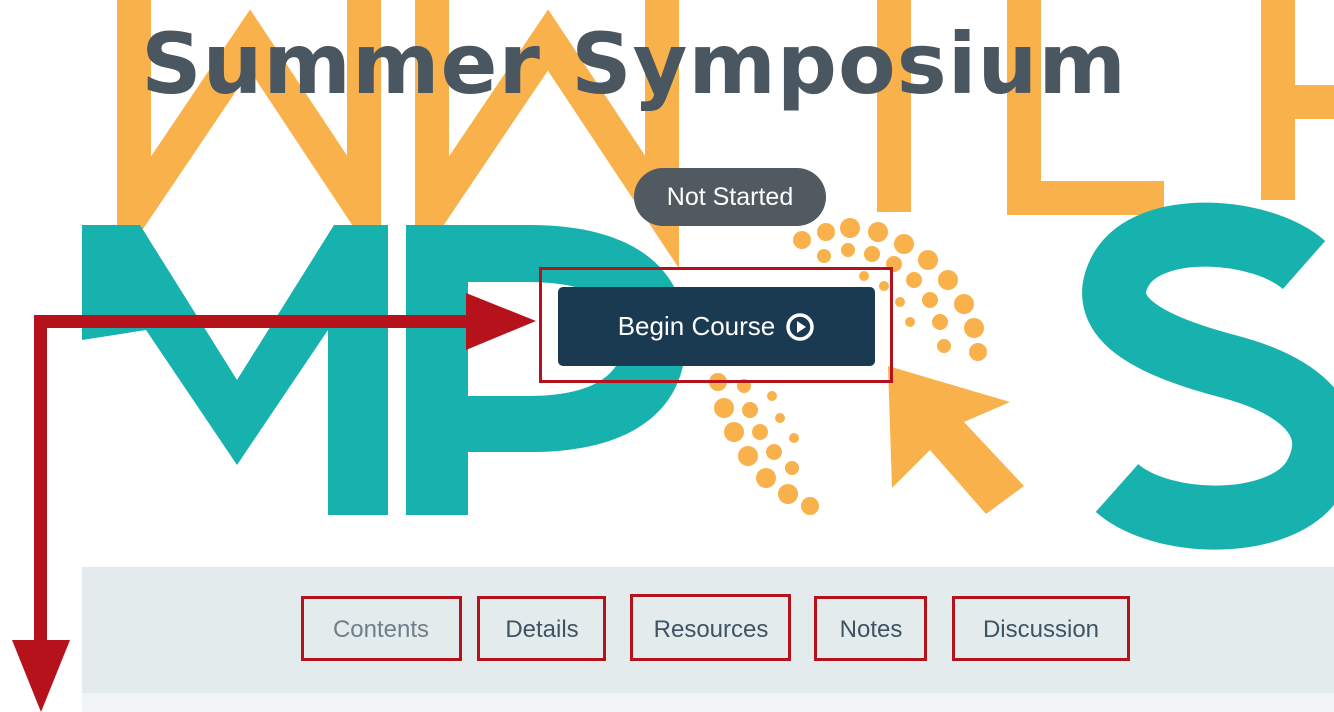 The height and width of the screenshot is (712, 1334). Describe the element at coordinates (711, 630) in the screenshot. I see `tab-resources: Resources` at that location.